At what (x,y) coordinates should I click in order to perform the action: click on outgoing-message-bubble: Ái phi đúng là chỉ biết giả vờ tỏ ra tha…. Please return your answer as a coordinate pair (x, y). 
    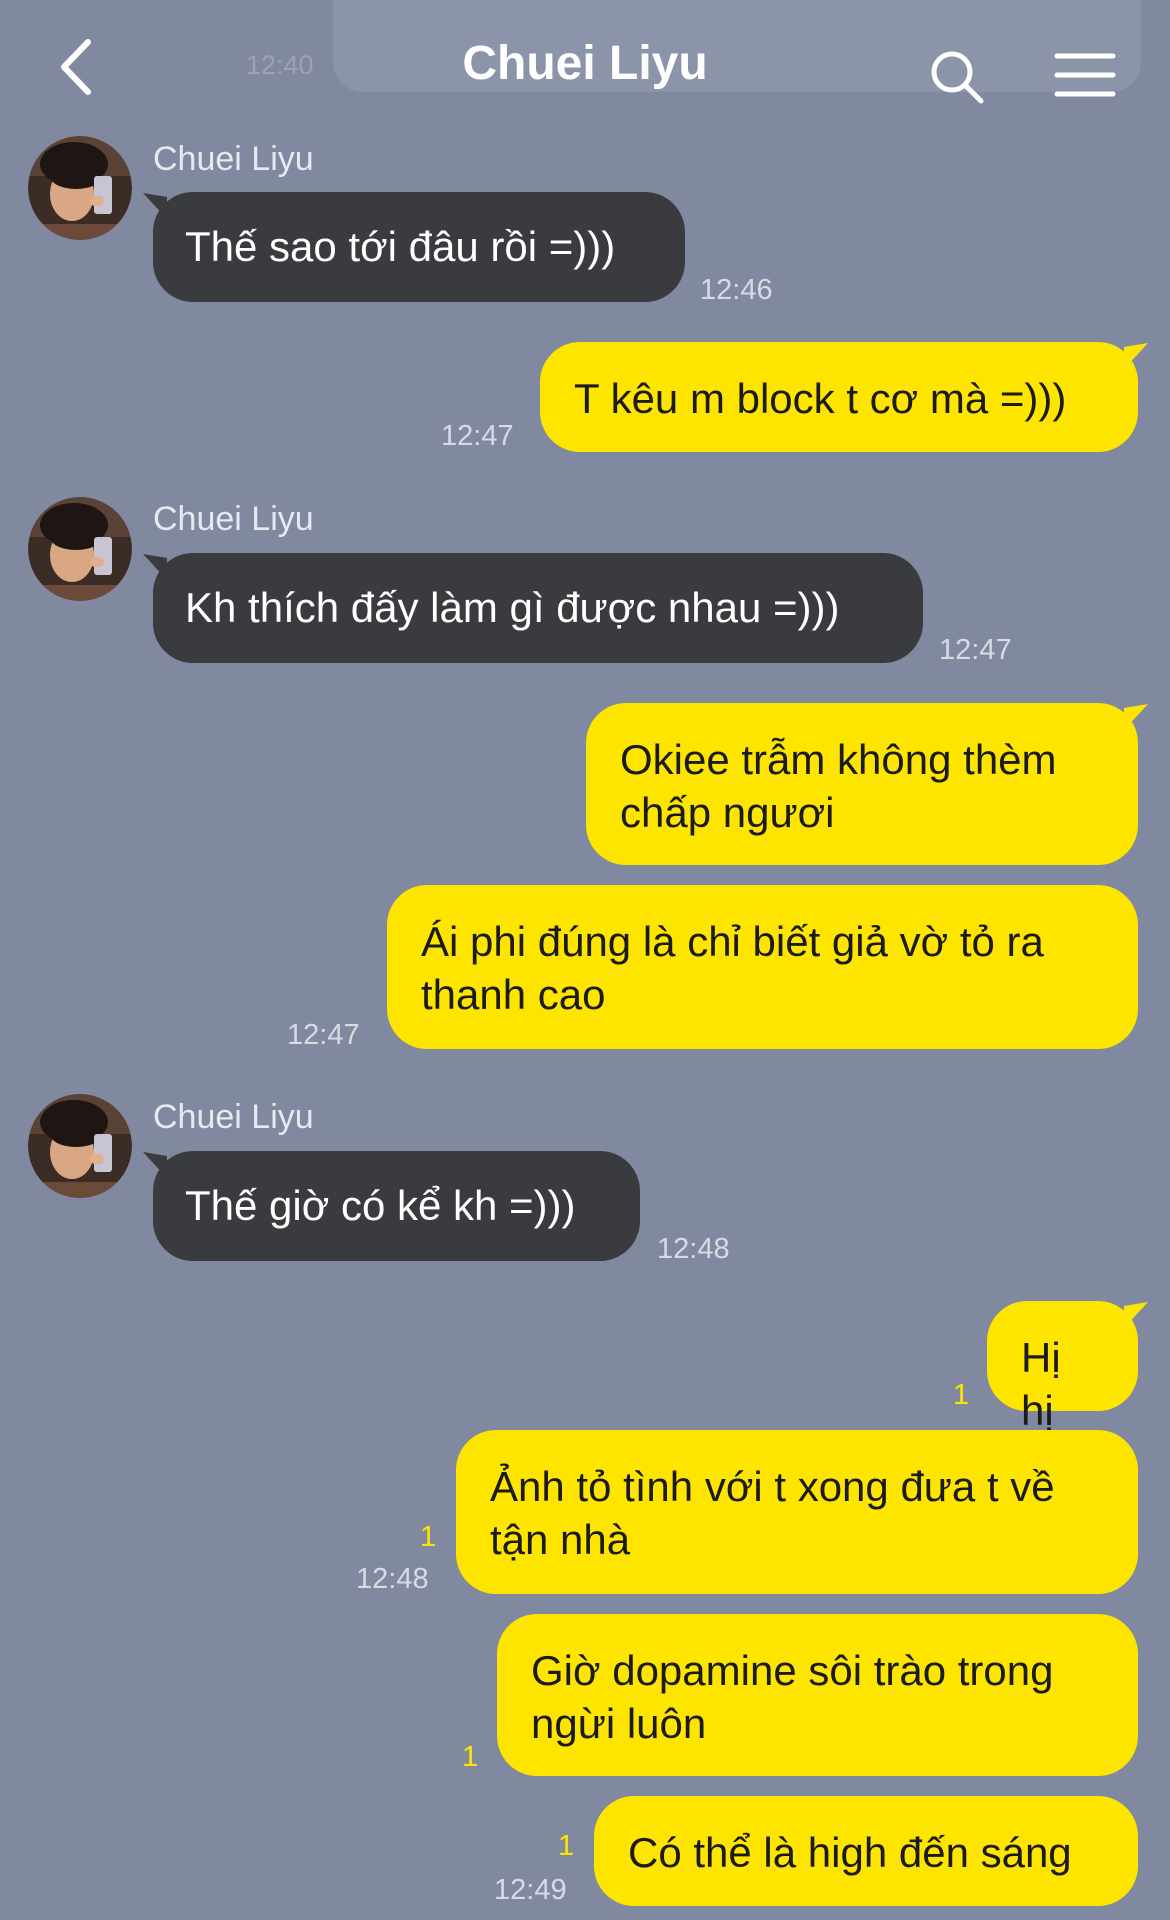
    Looking at the image, I should click on (762, 967).